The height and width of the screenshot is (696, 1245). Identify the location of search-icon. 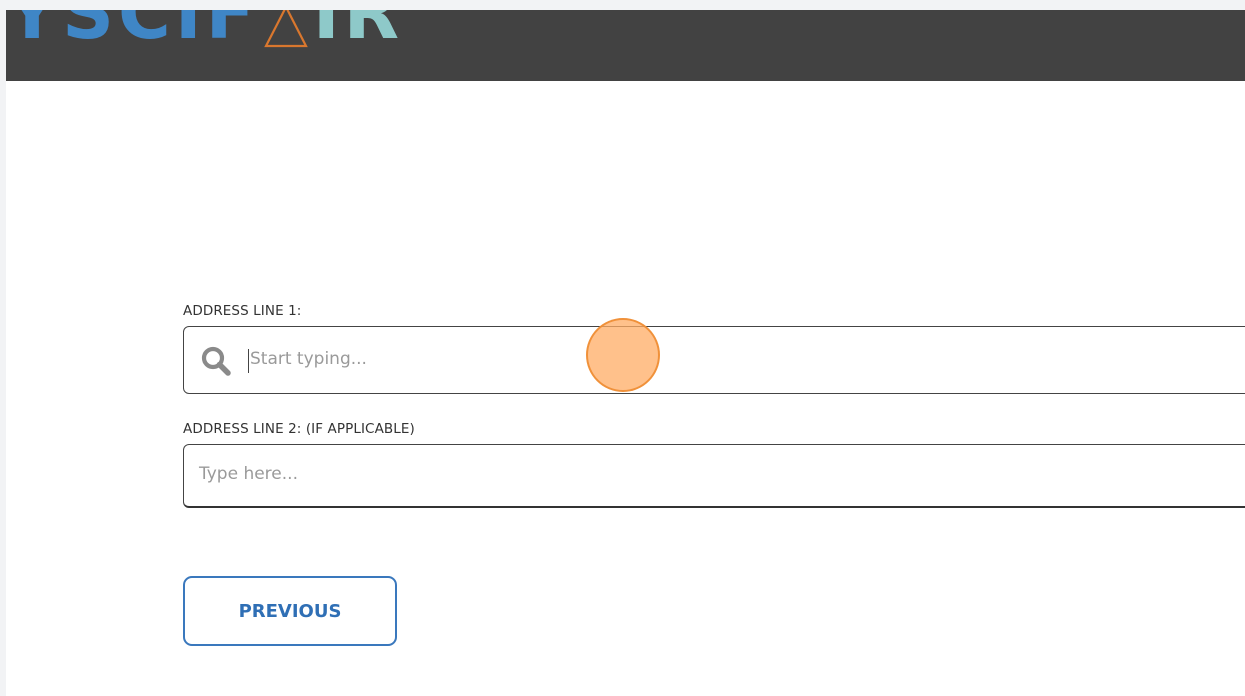
(217, 361).